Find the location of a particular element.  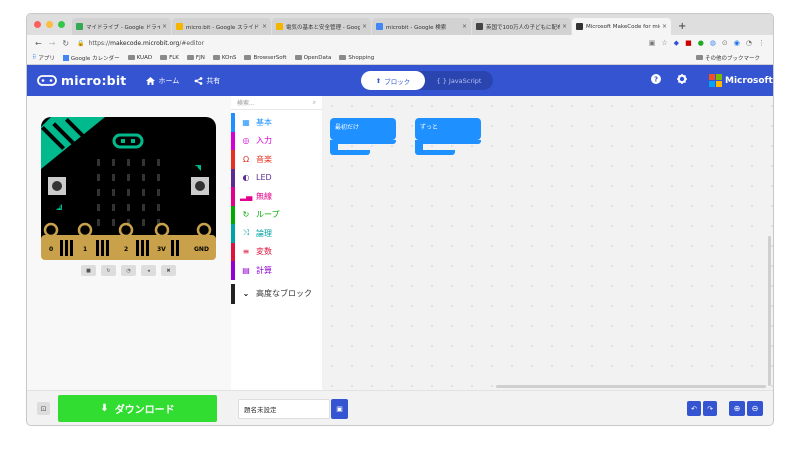

bookmark-folder: KOnS is located at coordinates (224, 58).